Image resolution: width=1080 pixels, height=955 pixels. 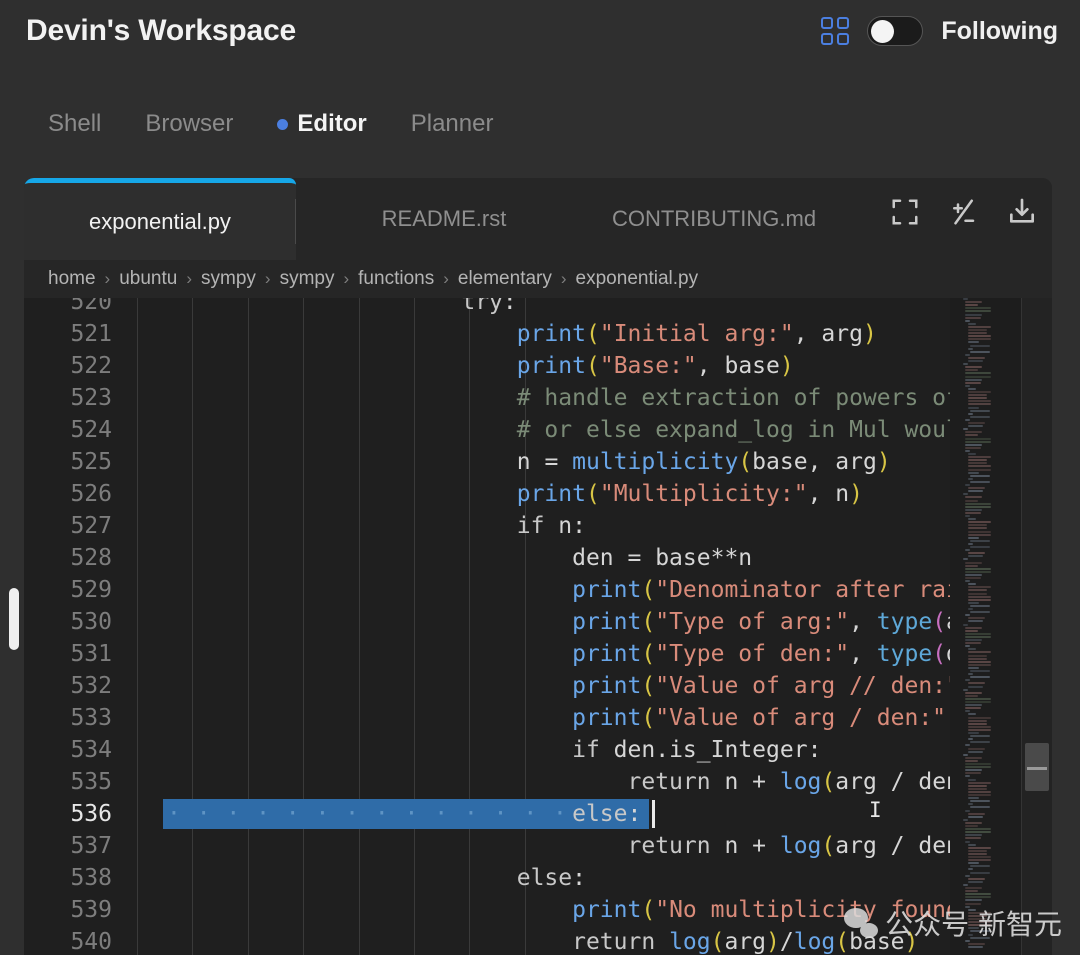 I want to click on download-icon, so click(x=1022, y=212).